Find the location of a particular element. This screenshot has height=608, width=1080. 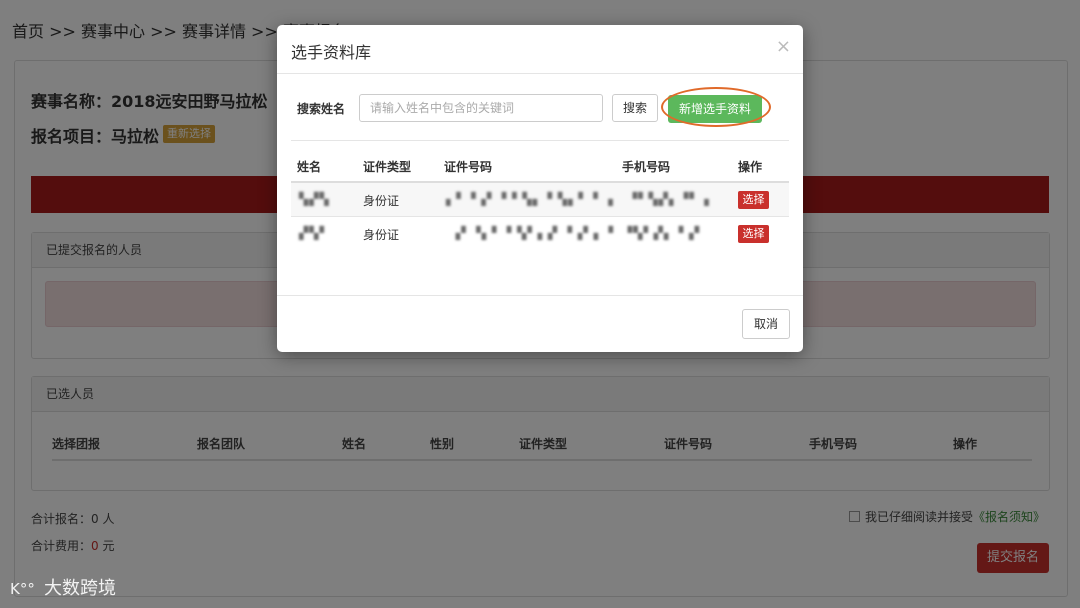

cancel-button: 取消 is located at coordinates (766, 324).